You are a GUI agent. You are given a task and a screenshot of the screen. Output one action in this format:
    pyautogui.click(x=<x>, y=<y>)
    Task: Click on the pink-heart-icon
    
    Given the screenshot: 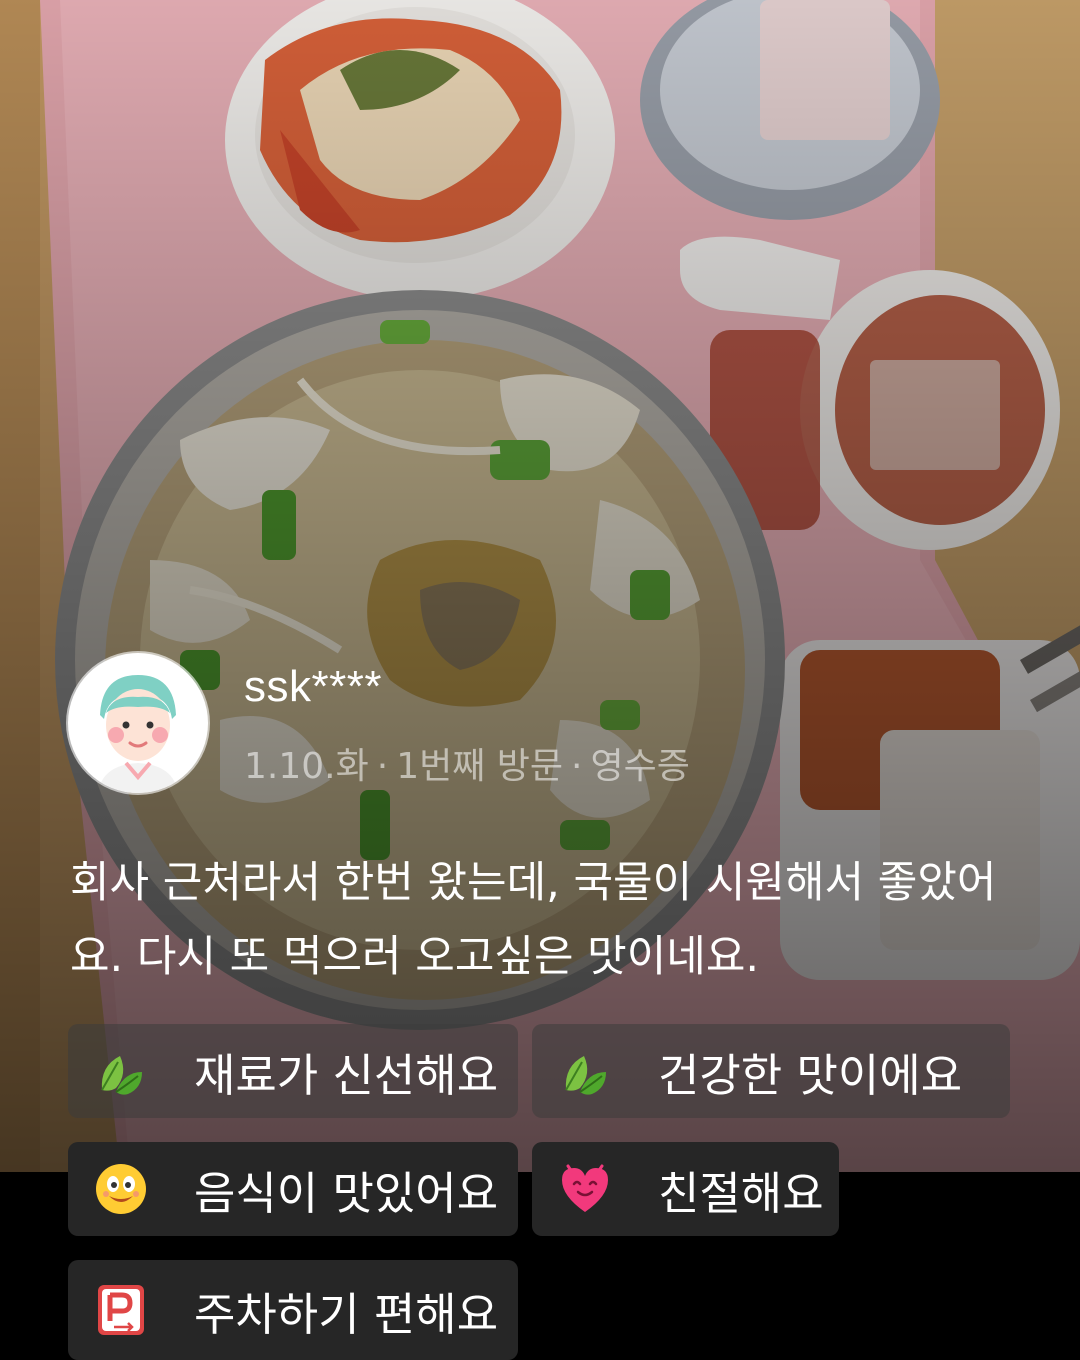 What is the action you would take?
    pyautogui.click(x=585, y=1188)
    